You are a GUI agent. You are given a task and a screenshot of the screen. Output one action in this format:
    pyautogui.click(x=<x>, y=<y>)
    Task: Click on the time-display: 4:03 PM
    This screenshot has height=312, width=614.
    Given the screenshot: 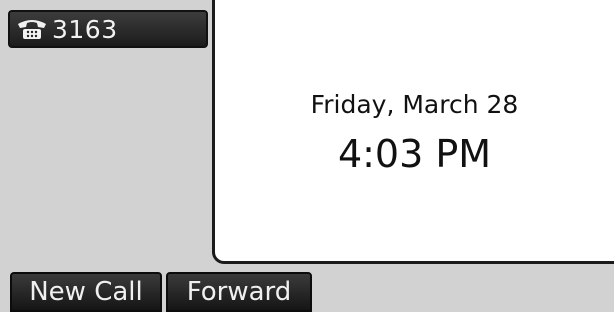 What is the action you would take?
    pyautogui.click(x=414, y=154)
    